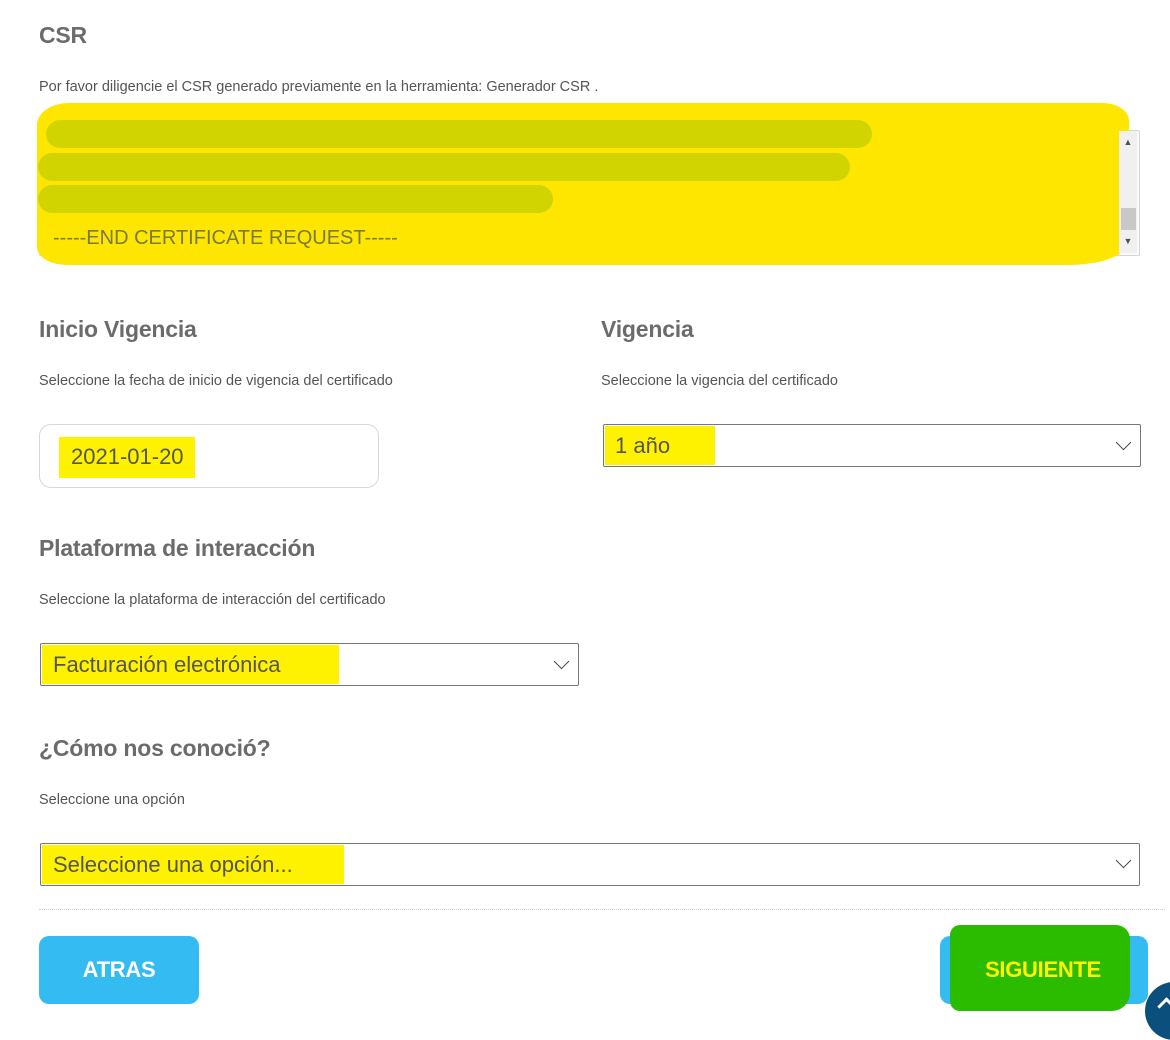  I want to click on inicio-vigencia-value: 2021-01-20, so click(127, 456).